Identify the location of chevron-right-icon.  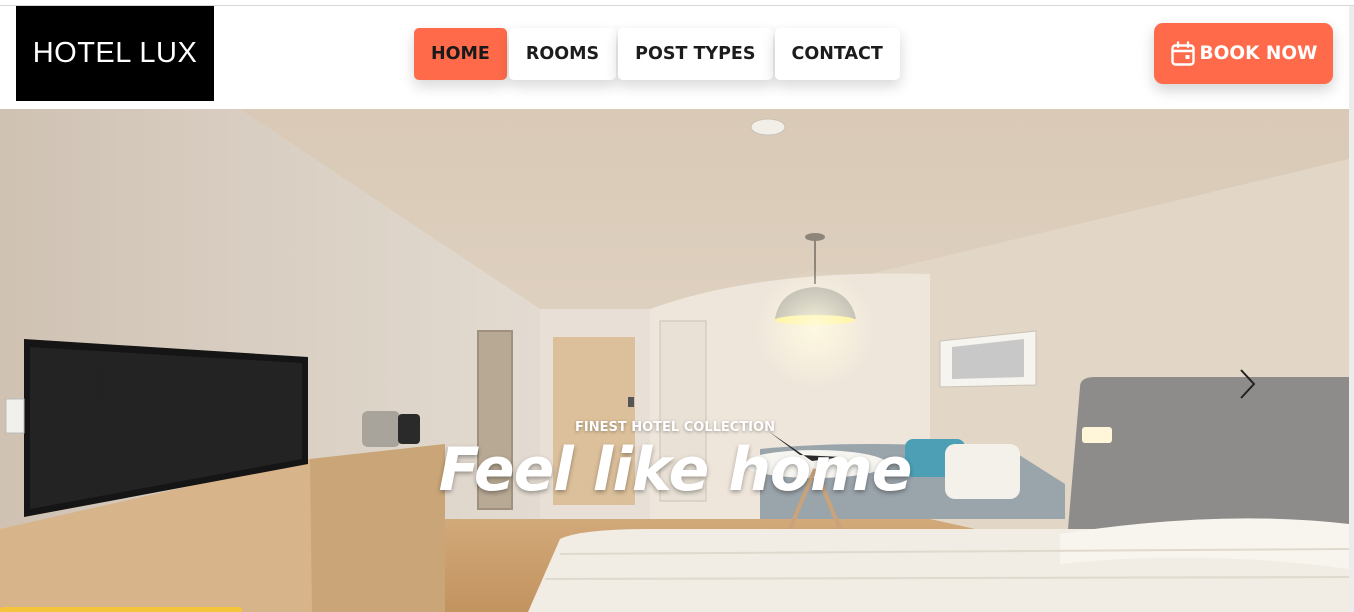
(1248, 384).